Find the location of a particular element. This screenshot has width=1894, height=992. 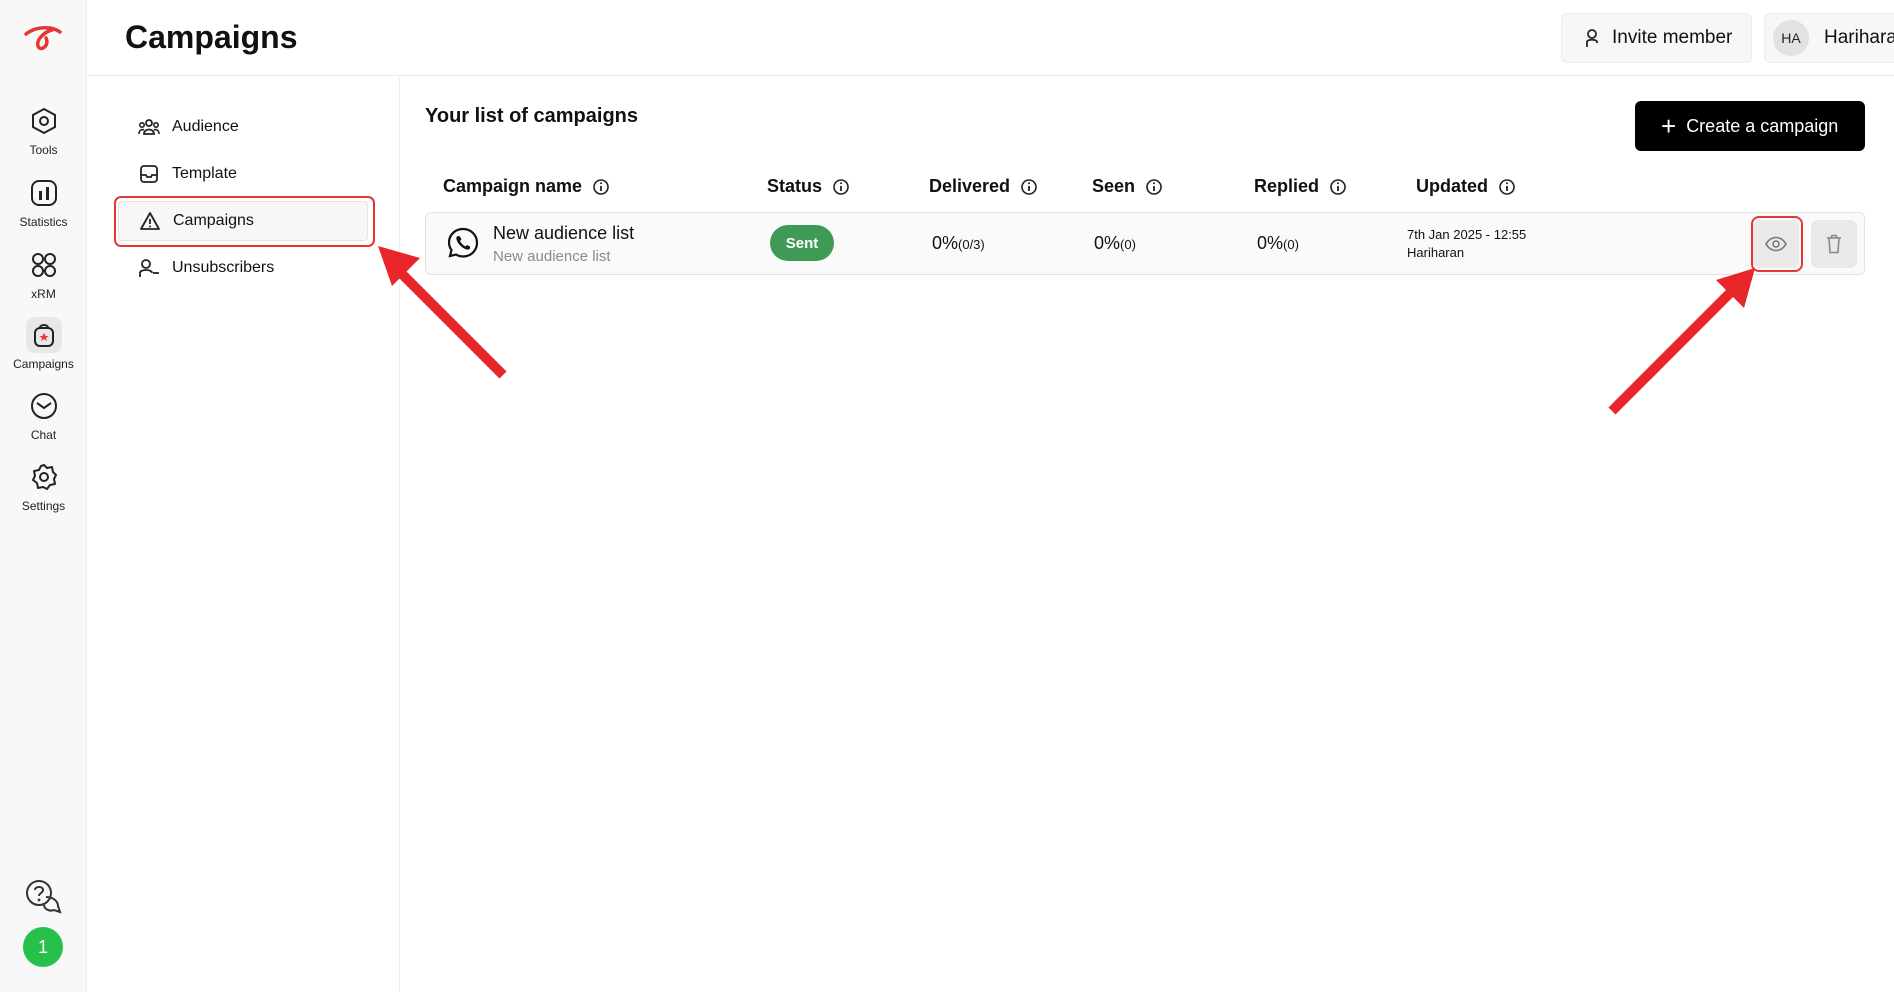

campaigns-highlight-box is located at coordinates (244, 221).